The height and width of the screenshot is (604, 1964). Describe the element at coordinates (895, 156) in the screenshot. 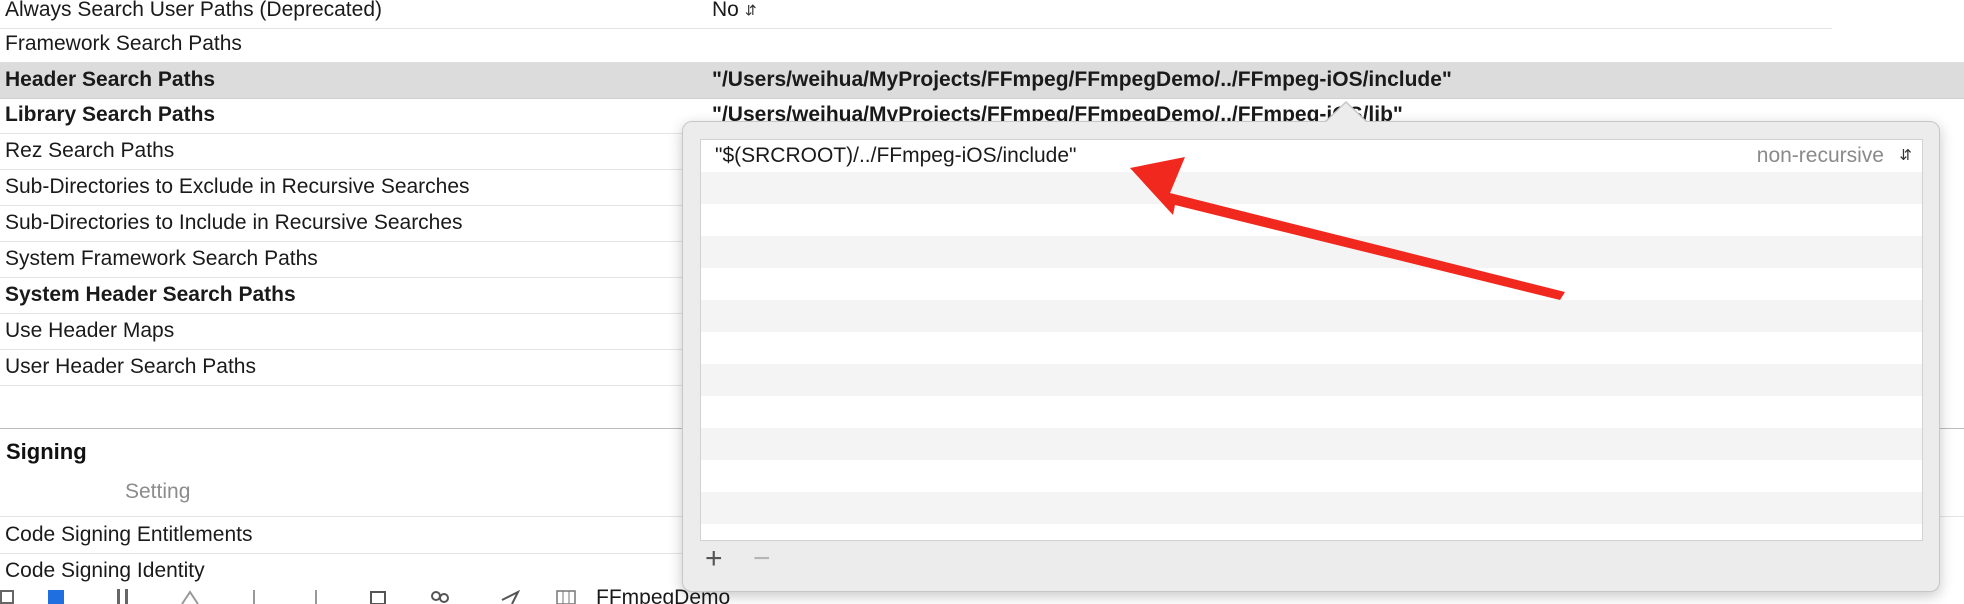

I see `search-path-value: "$(SRCROOT)/../FFmpeg-iOS/include"` at that location.